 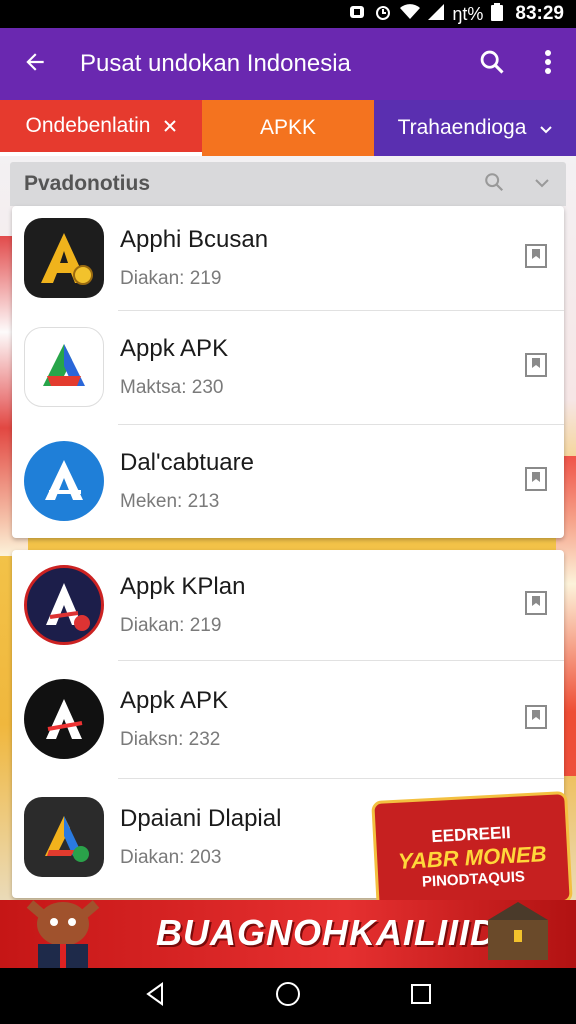 What do you see at coordinates (288, 719) in the screenshot?
I see `list-item: Appk APK Diaksn: 232` at bounding box center [288, 719].